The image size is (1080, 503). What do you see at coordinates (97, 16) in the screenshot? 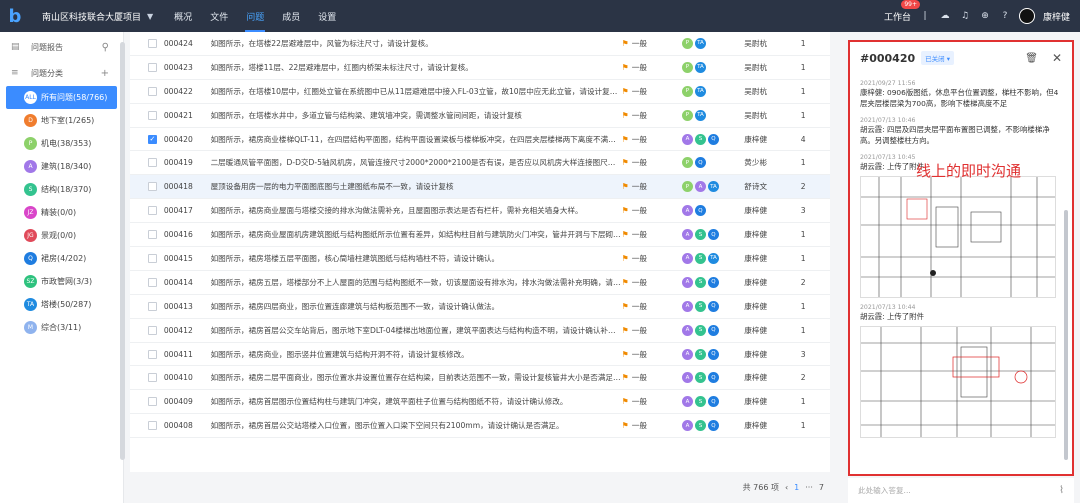
I see `project-selector: 南山区科技联合大厦项目 ▼` at bounding box center [97, 16].